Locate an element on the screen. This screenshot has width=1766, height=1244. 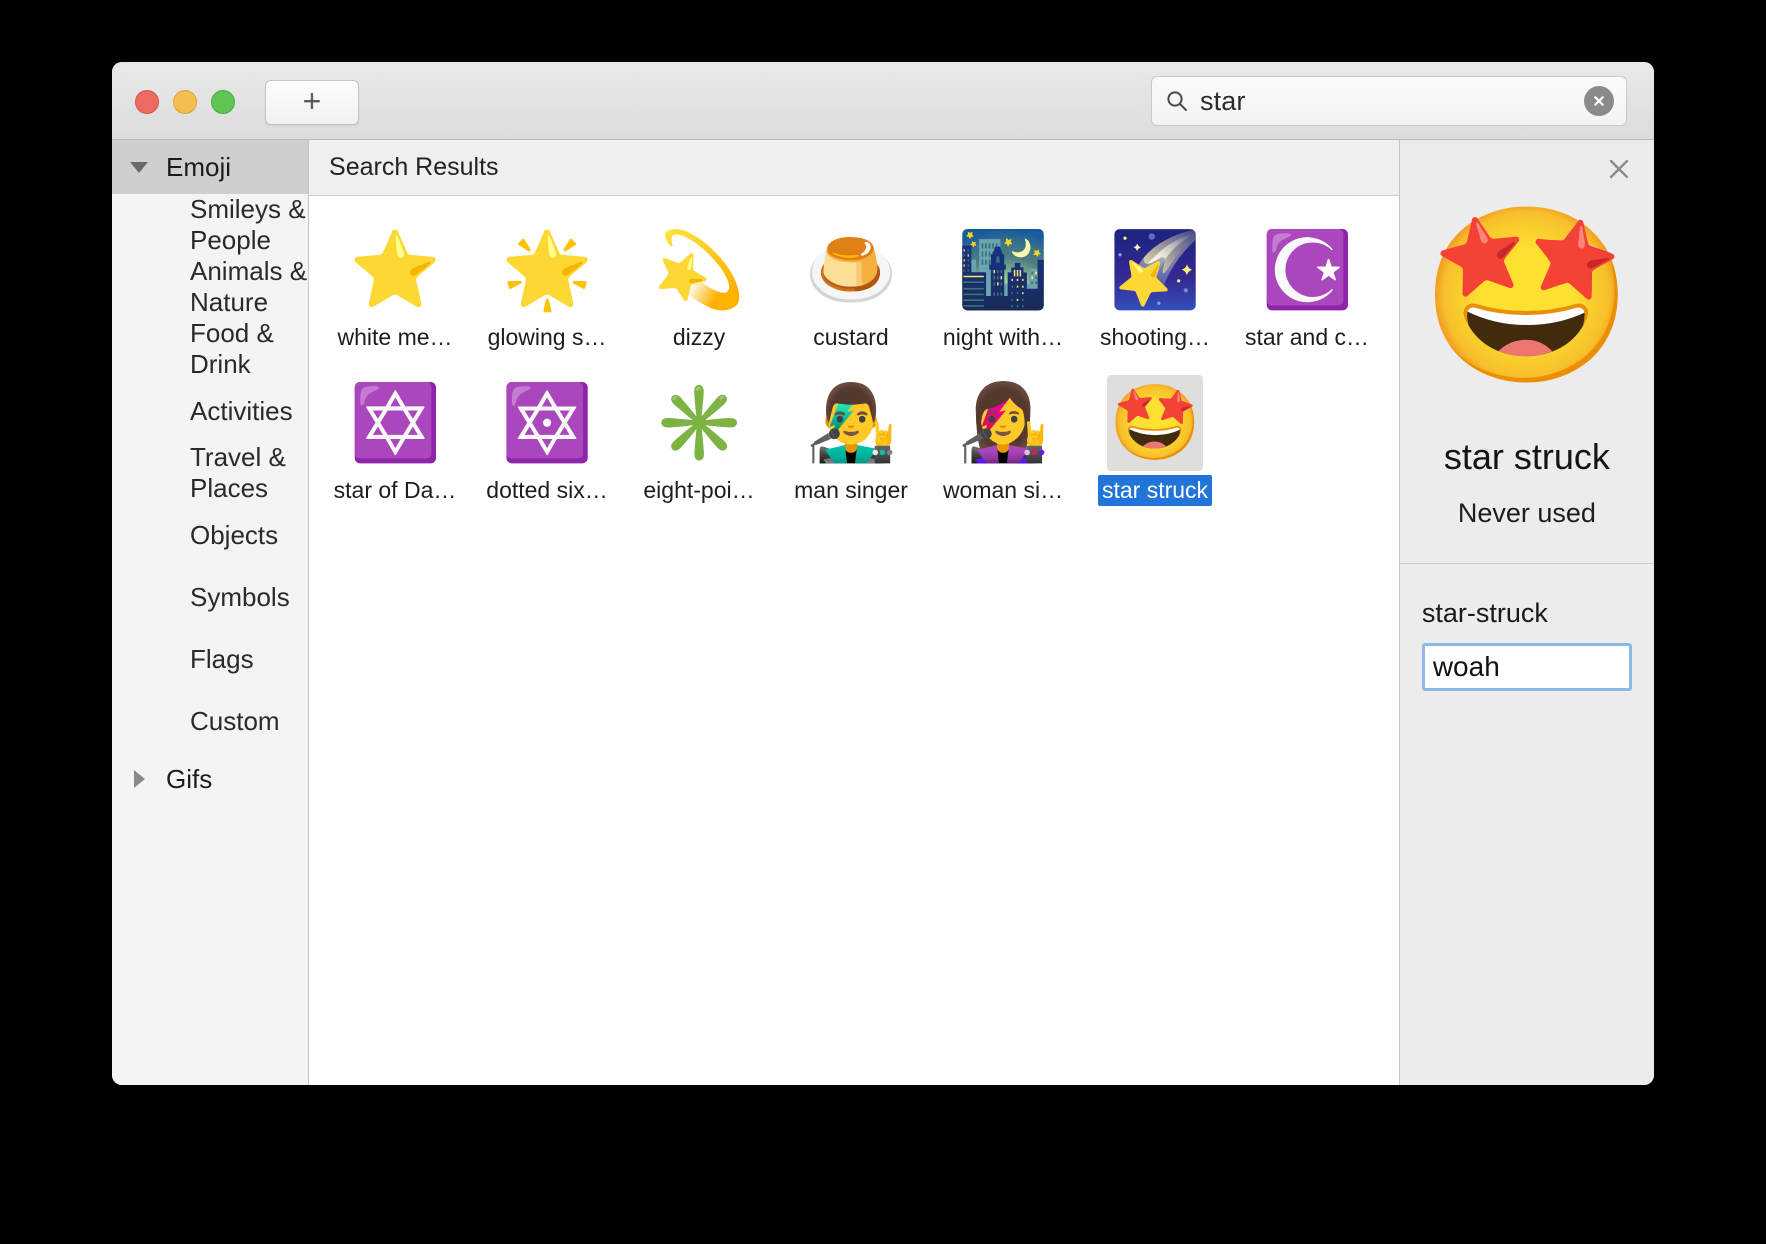
sidebar-item-flags: Flags is located at coordinates (210, 659).